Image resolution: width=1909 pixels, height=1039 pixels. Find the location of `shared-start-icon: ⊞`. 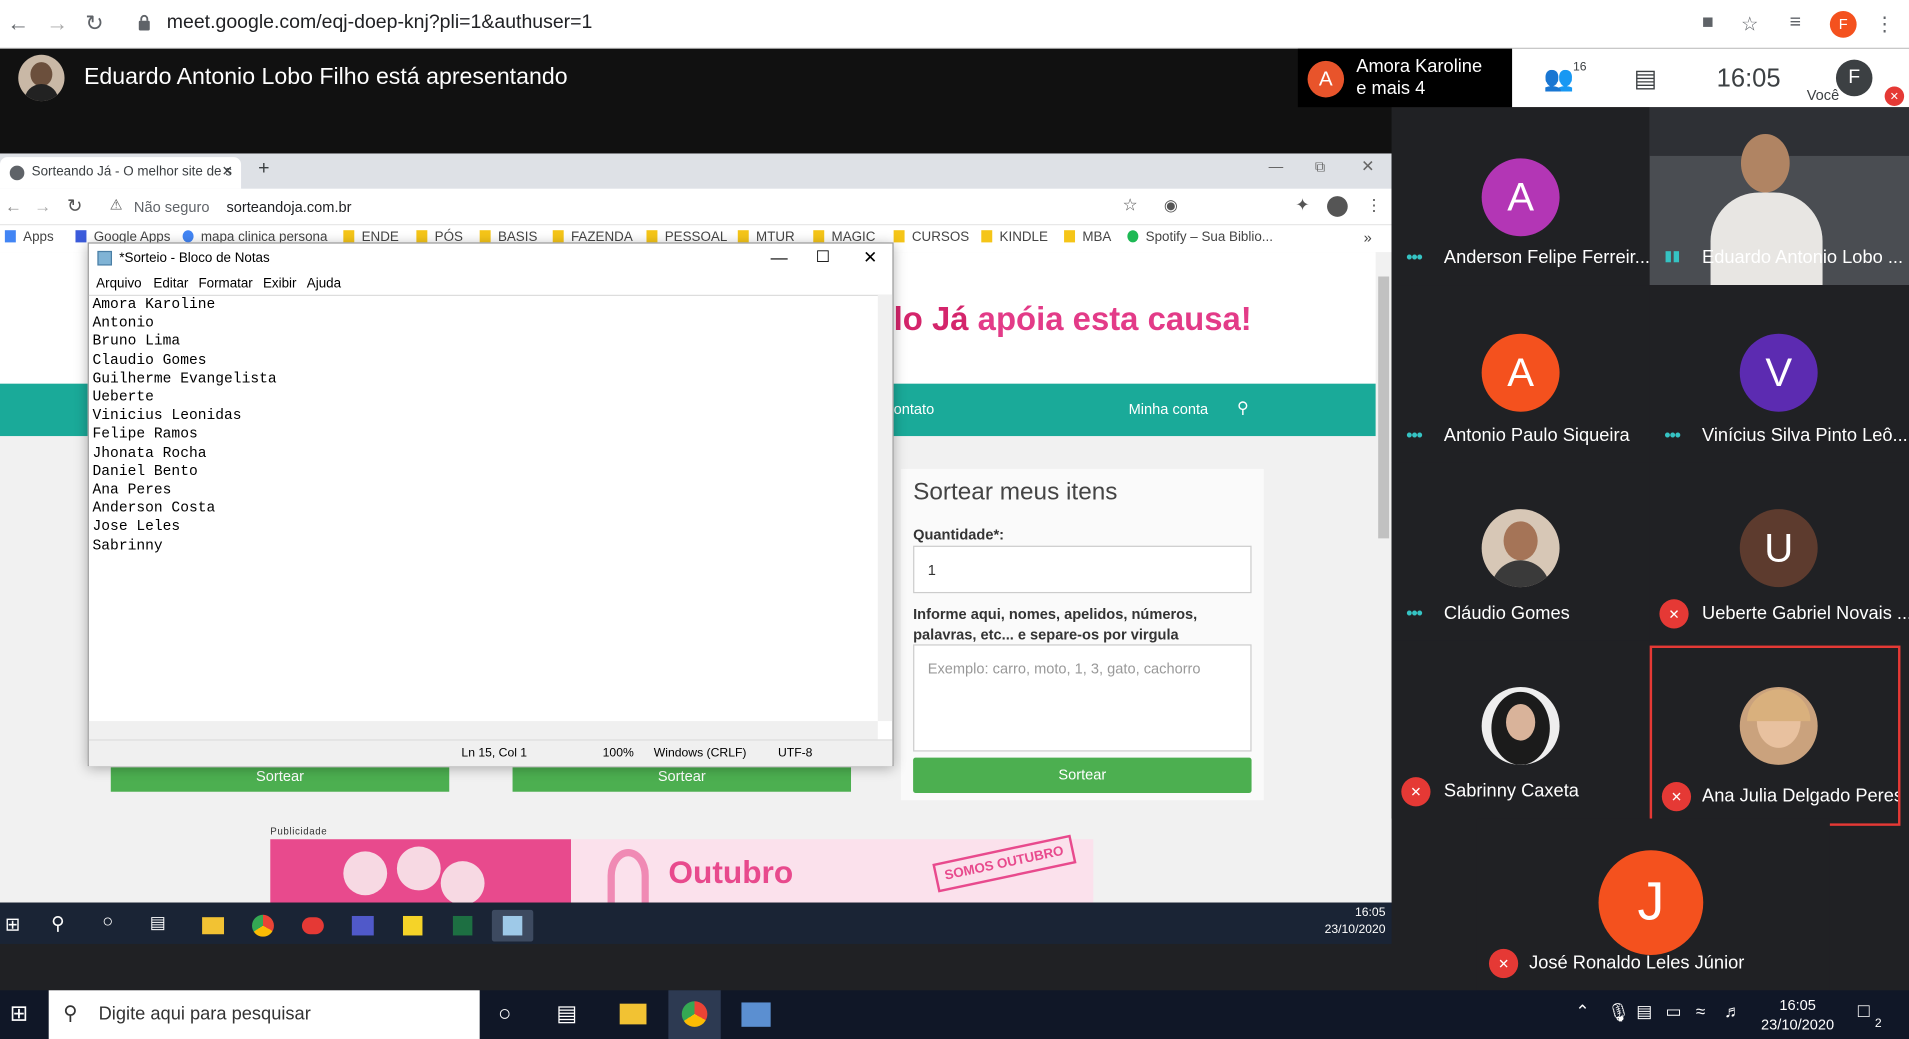

shared-start-icon: ⊞ is located at coordinates (12, 925).